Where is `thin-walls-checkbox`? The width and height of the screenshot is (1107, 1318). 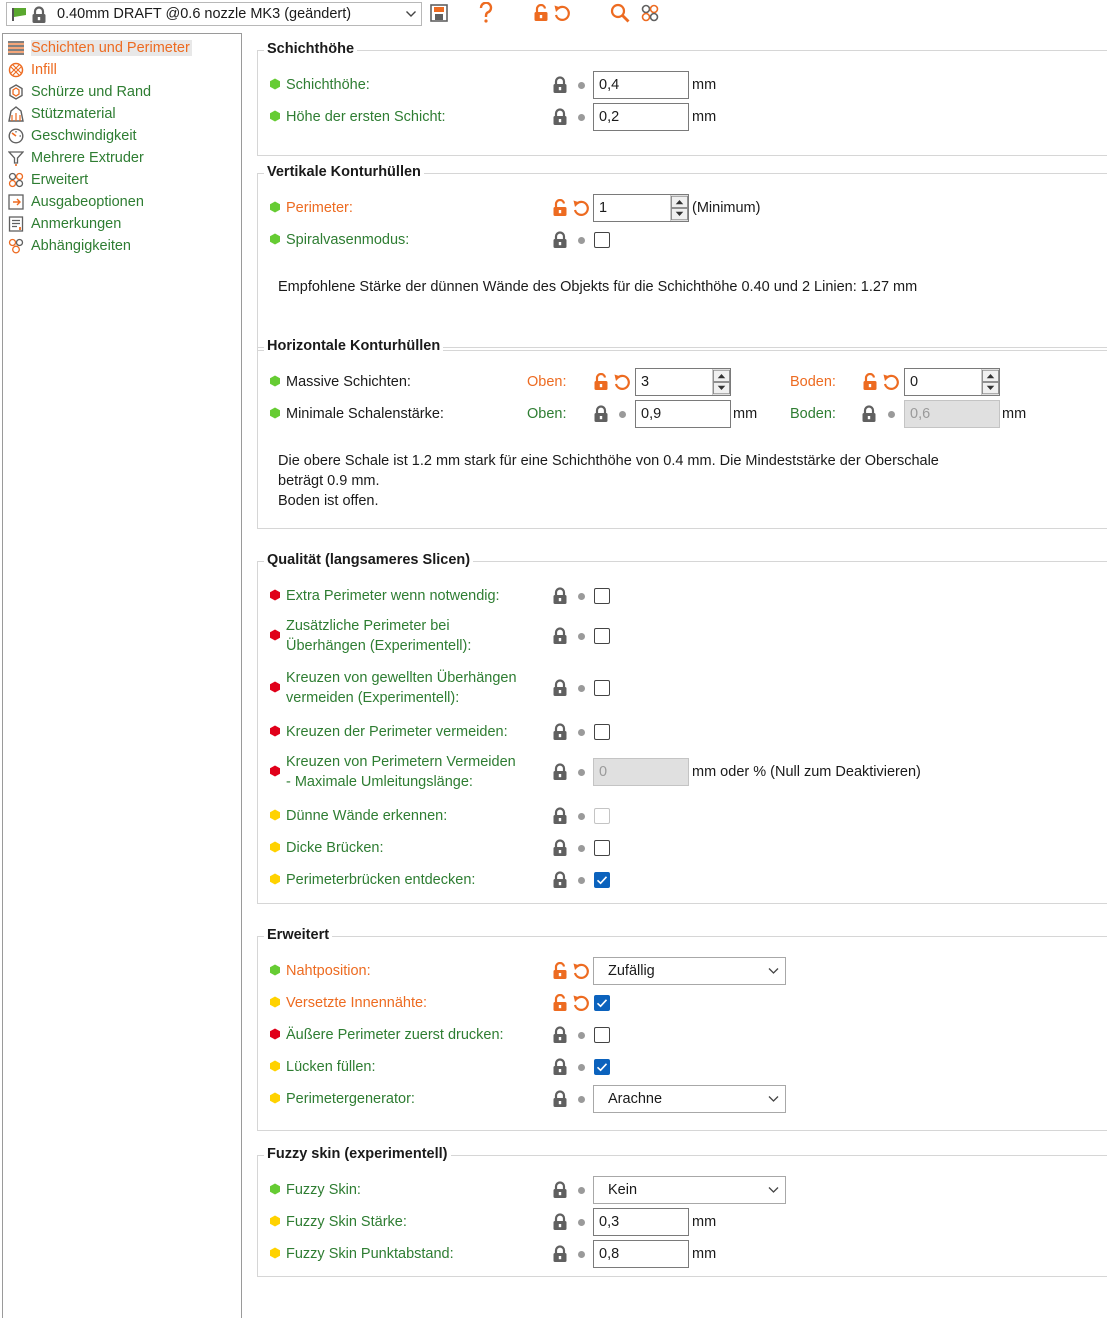
thin-walls-checkbox is located at coordinates (602, 816).